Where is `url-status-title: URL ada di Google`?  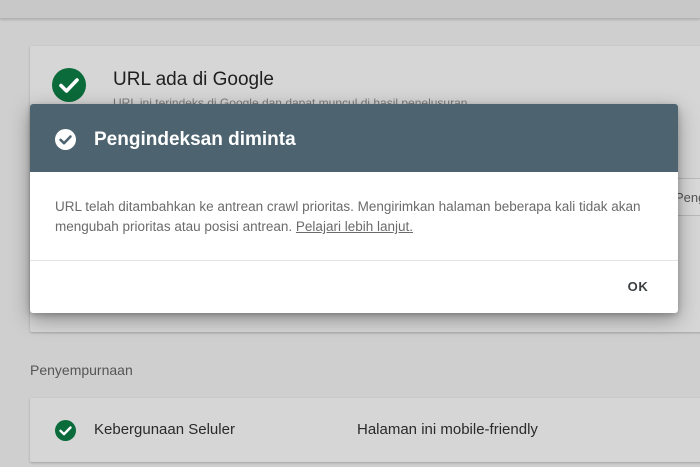
url-status-title: URL ada di Google is located at coordinates (193, 79).